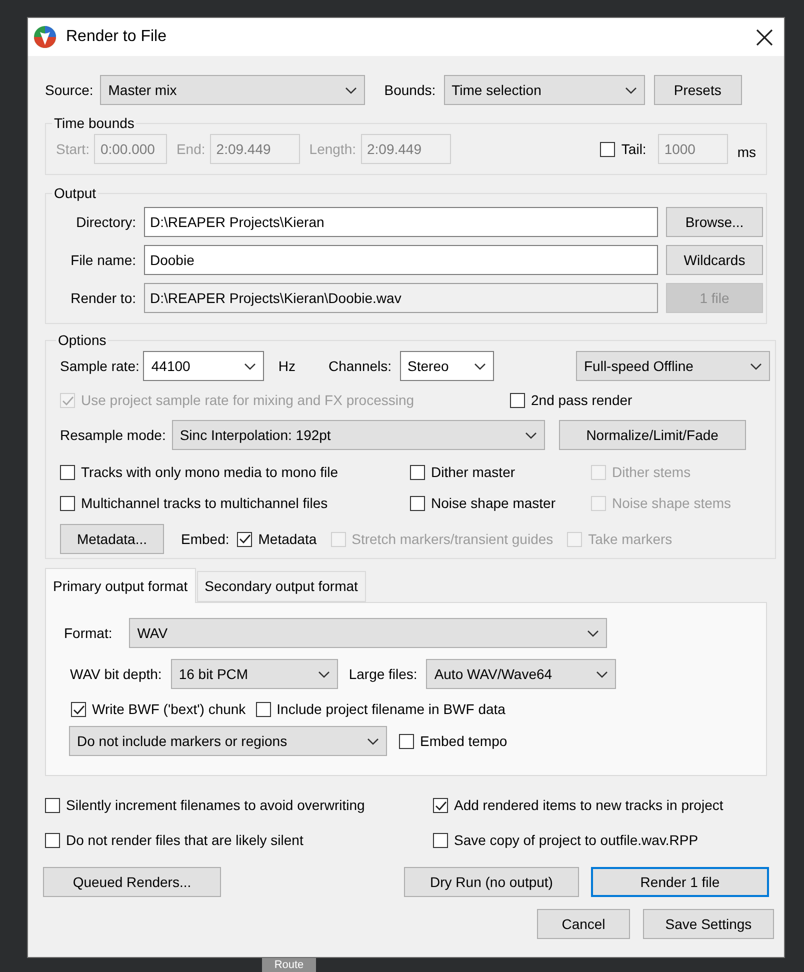  I want to click on checkbox-label: Save copy of project to outfile.wav.RPP, so click(576, 840).